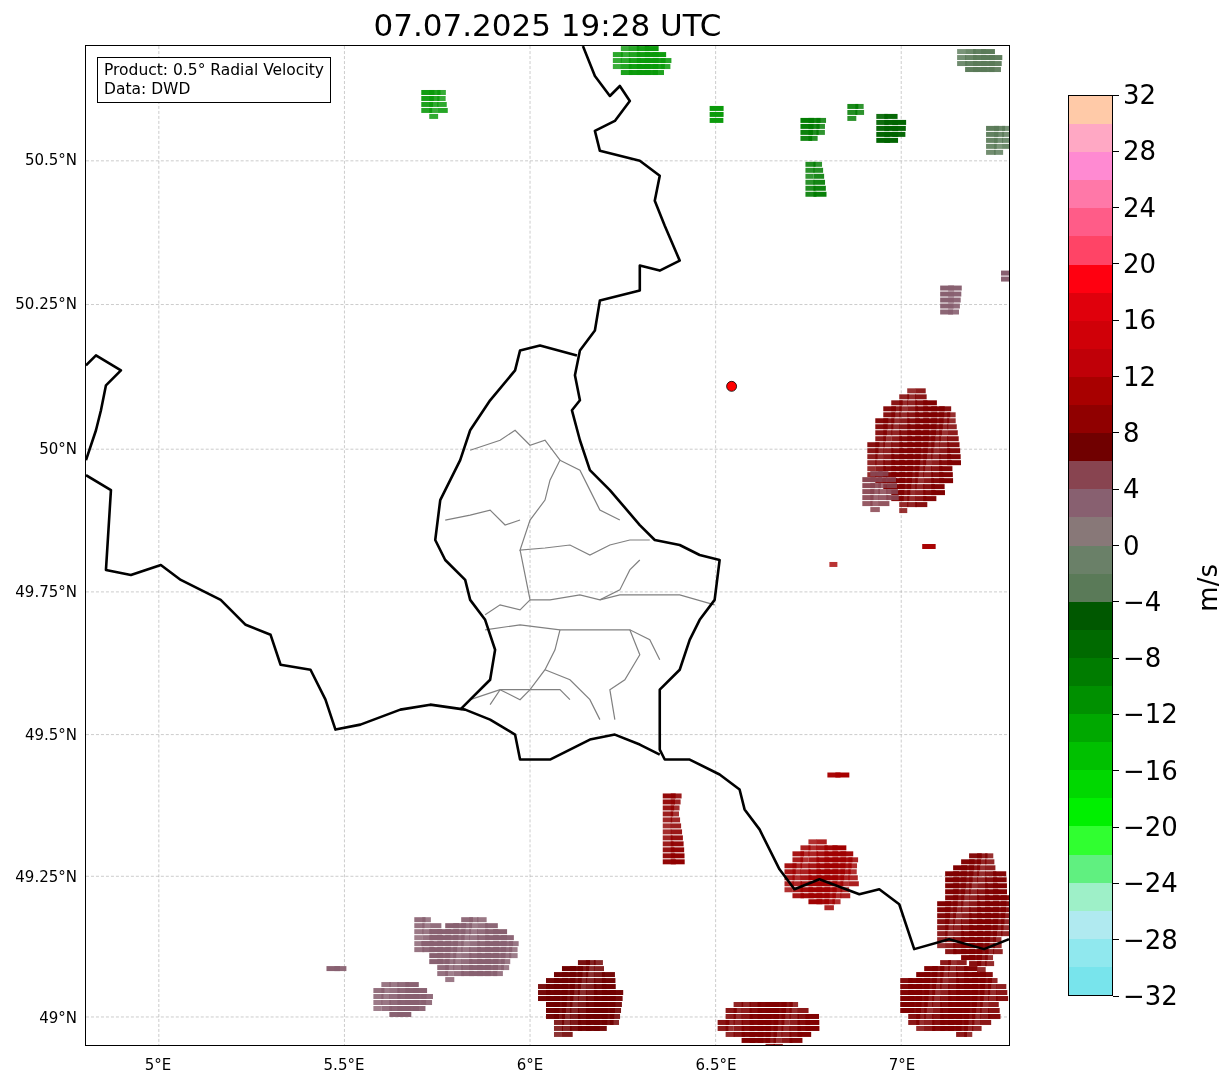  I want to click on latitude-label: 50.25°N, so click(46, 304).